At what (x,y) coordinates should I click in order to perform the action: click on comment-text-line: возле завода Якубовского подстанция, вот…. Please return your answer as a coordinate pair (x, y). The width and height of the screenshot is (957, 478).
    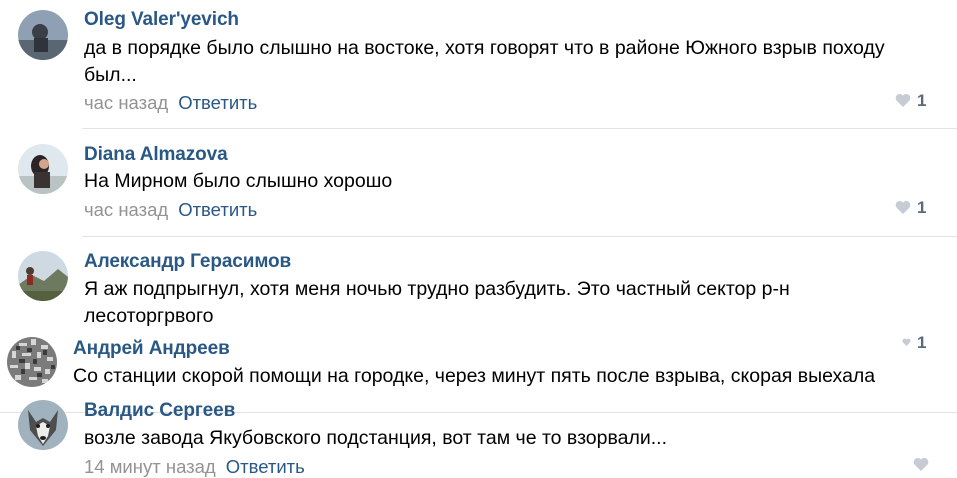
    Looking at the image, I should click on (375, 438).